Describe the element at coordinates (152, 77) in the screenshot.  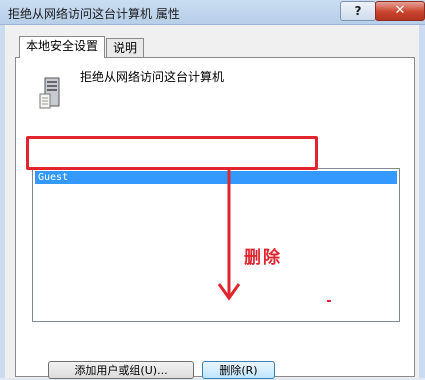
I see `policy-title: 拒绝从网络访问这台计算机` at that location.